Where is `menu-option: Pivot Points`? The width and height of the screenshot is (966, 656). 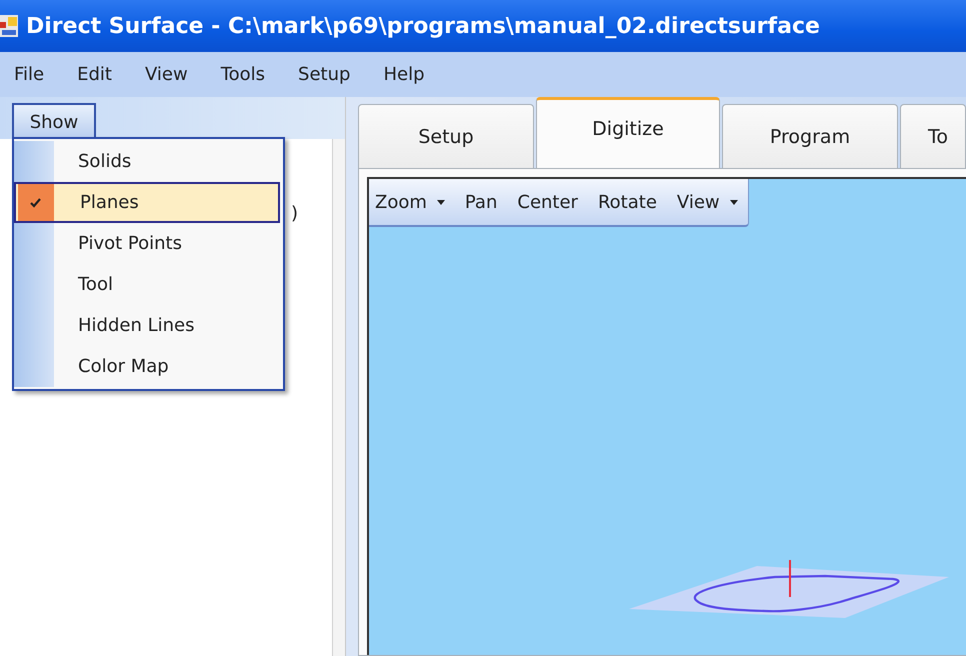
menu-option: Pivot Points is located at coordinates (147, 243).